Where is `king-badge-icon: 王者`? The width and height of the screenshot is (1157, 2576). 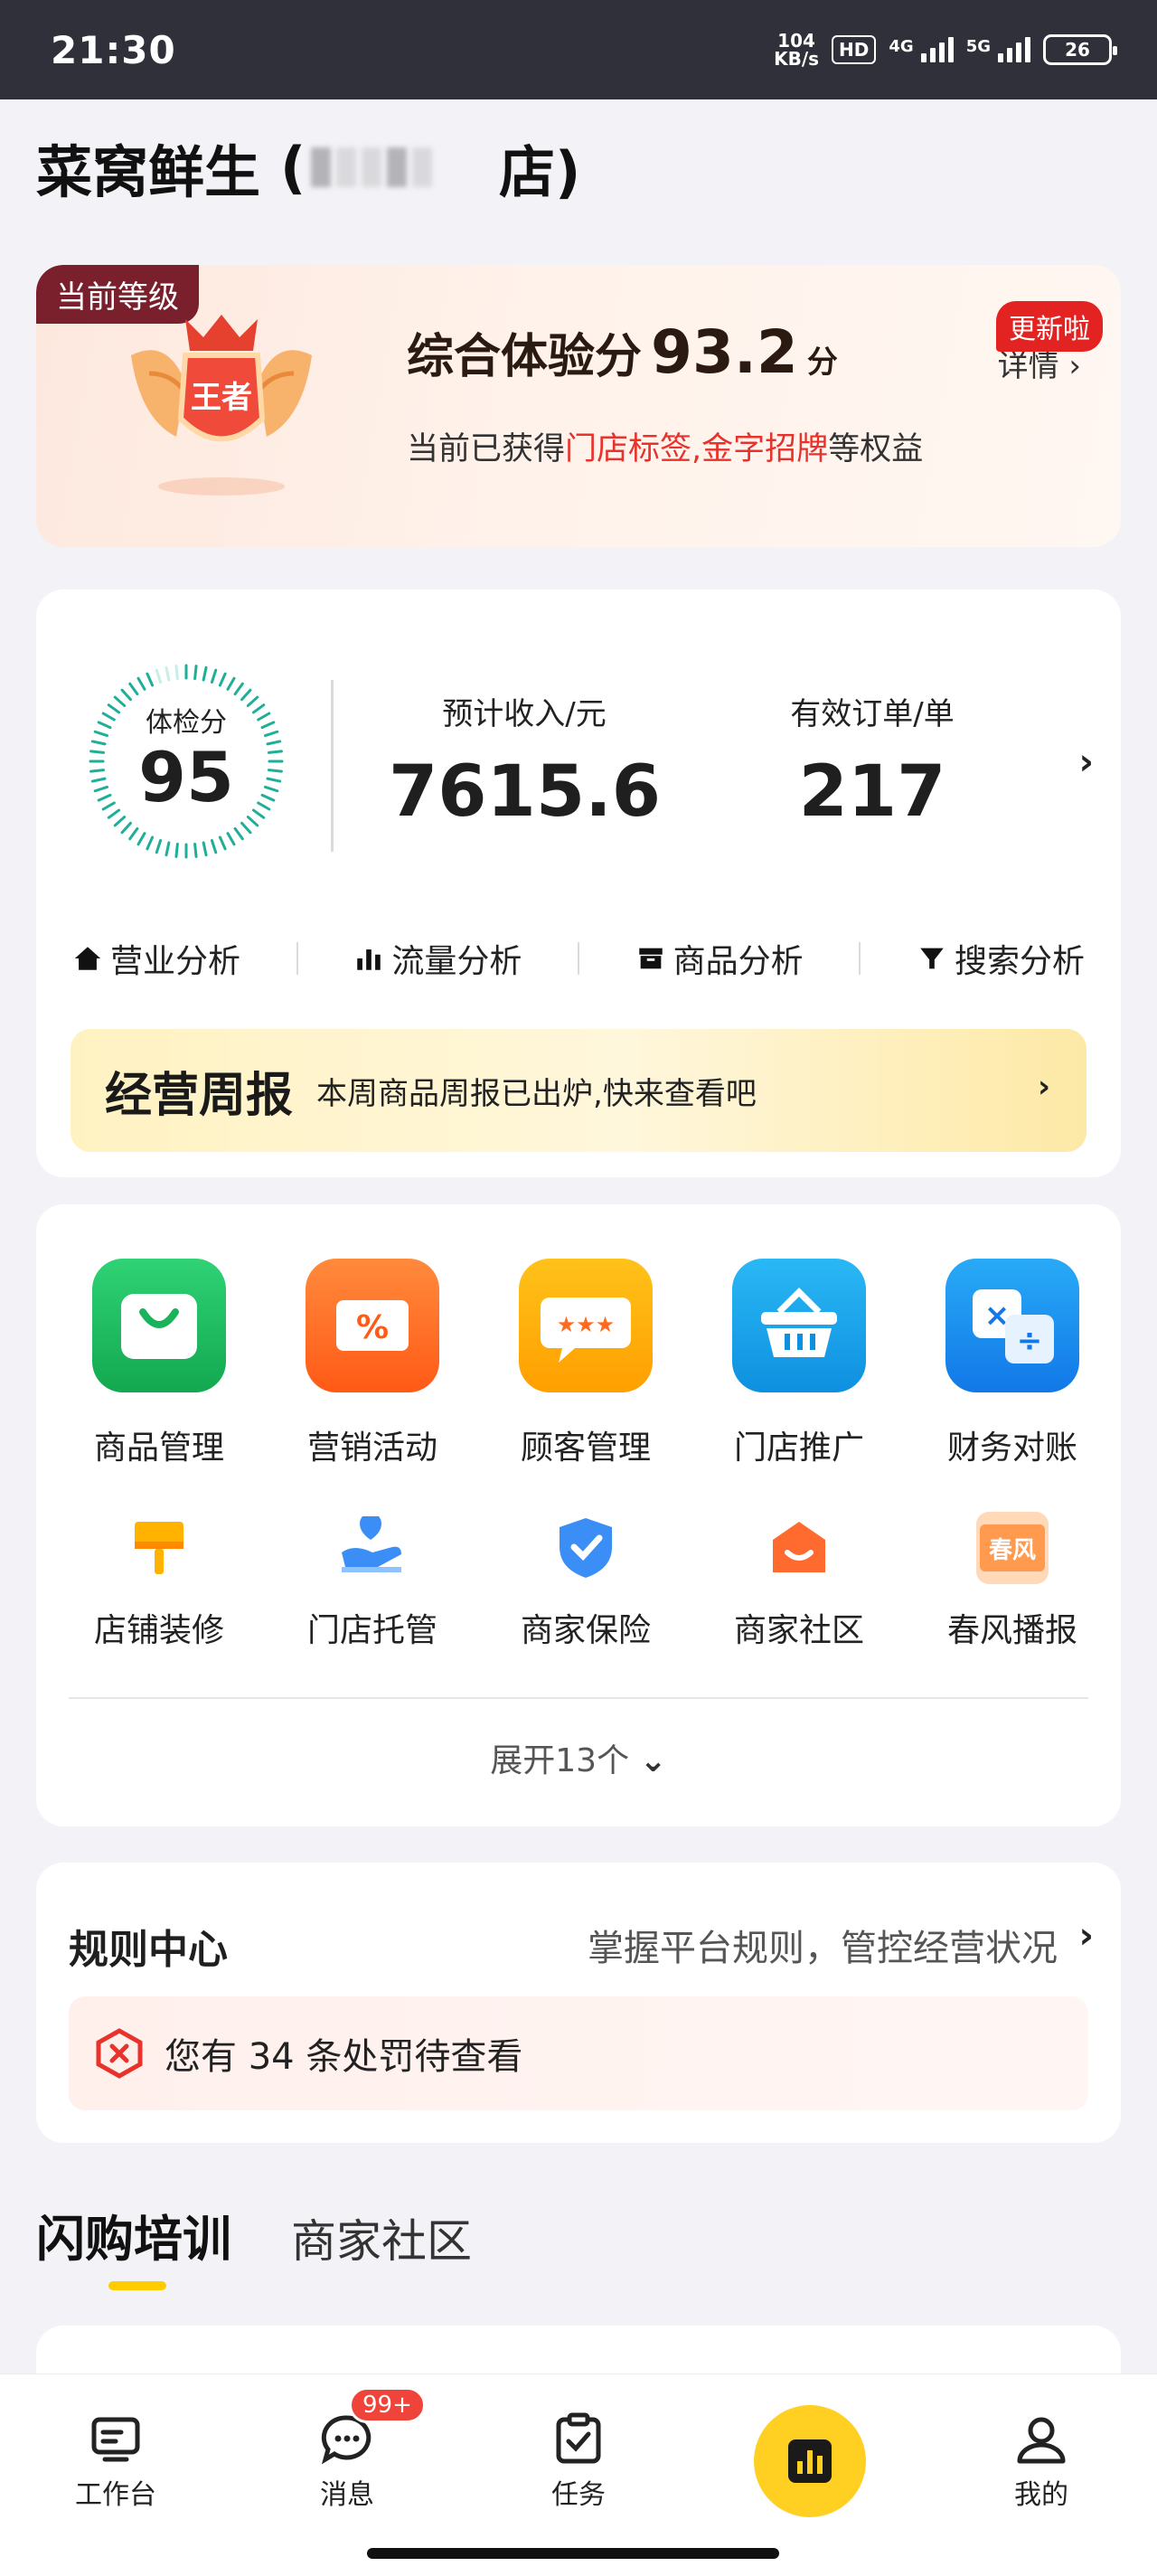
king-badge-icon: 王者 is located at coordinates (222, 405).